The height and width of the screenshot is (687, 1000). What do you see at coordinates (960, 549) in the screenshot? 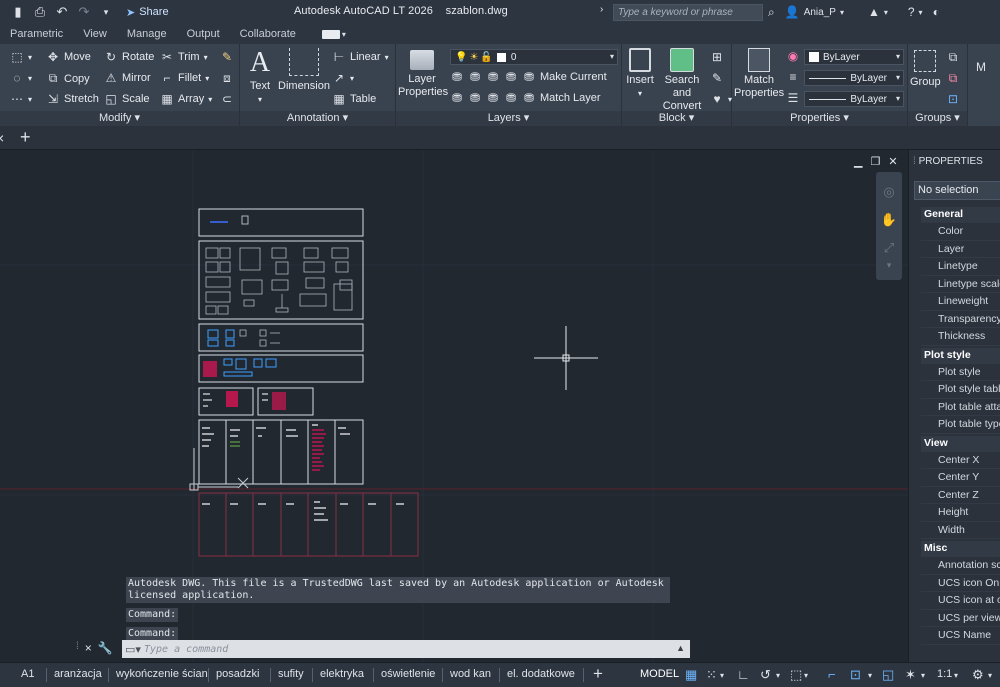
I see `property-section-header: Misc` at bounding box center [960, 549].